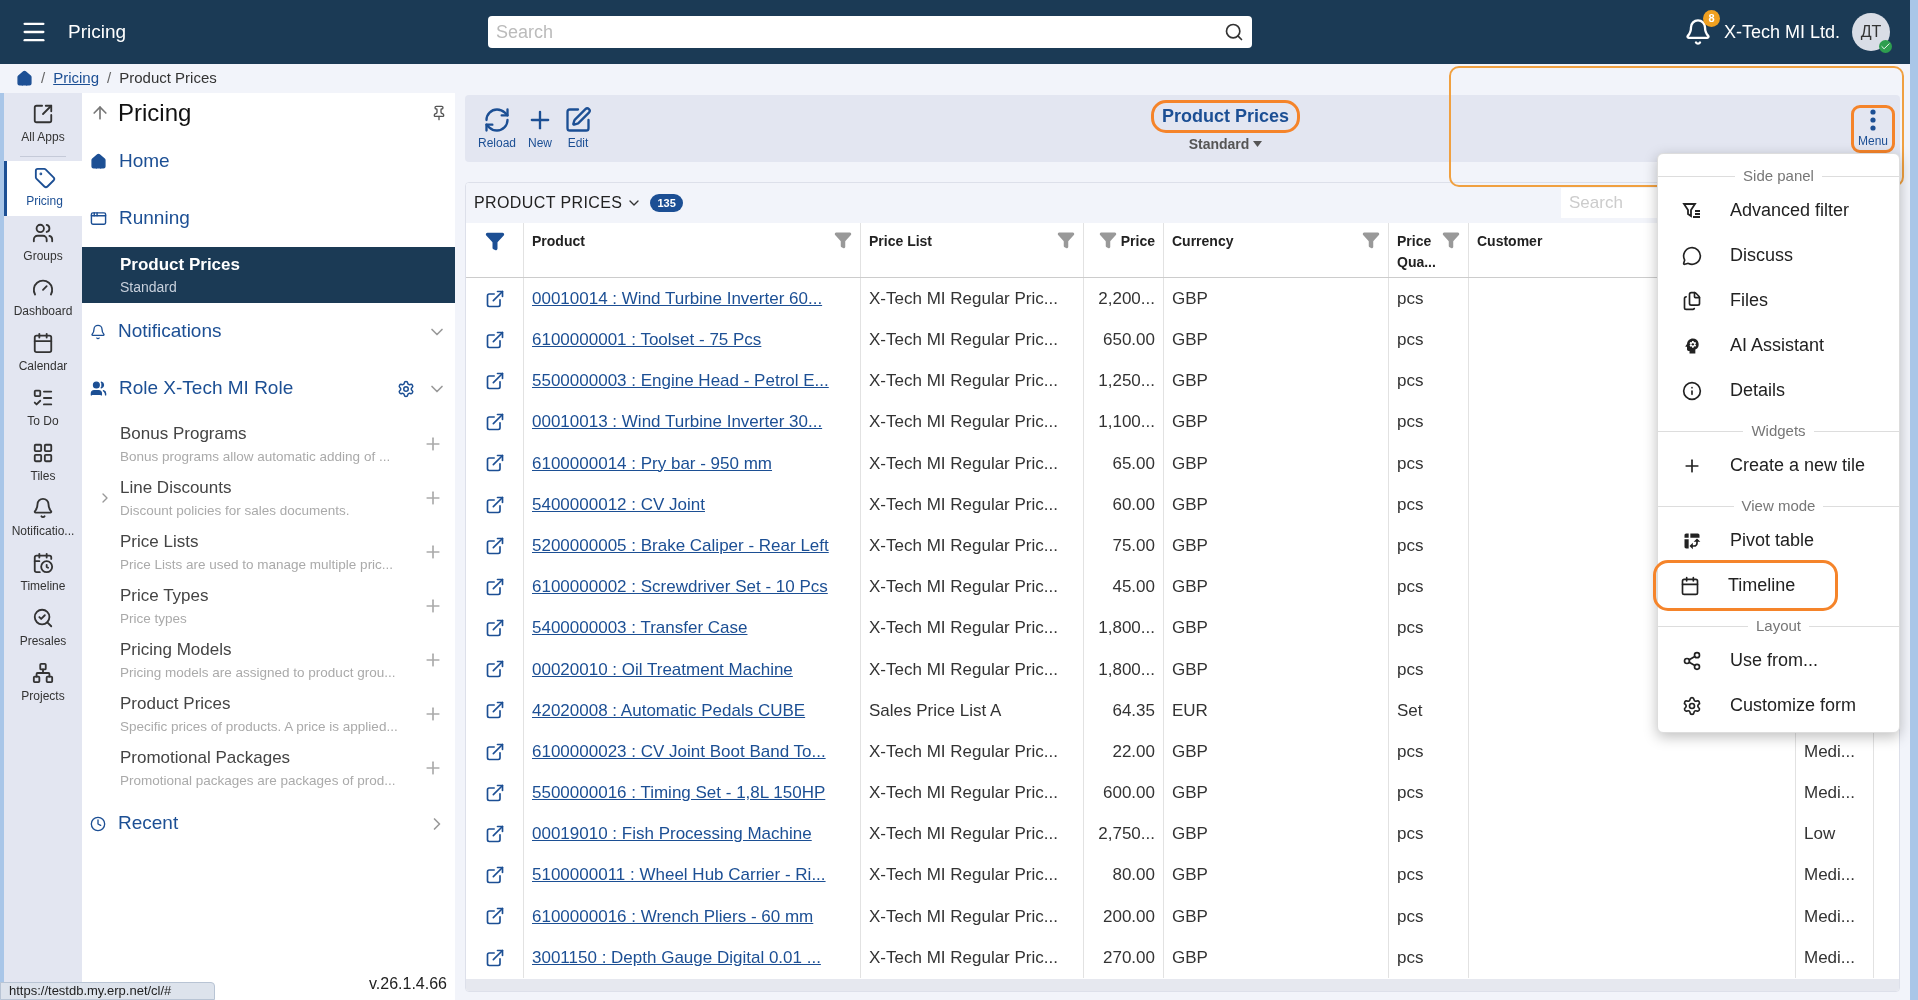  I want to click on column-header: Product, so click(681, 241).